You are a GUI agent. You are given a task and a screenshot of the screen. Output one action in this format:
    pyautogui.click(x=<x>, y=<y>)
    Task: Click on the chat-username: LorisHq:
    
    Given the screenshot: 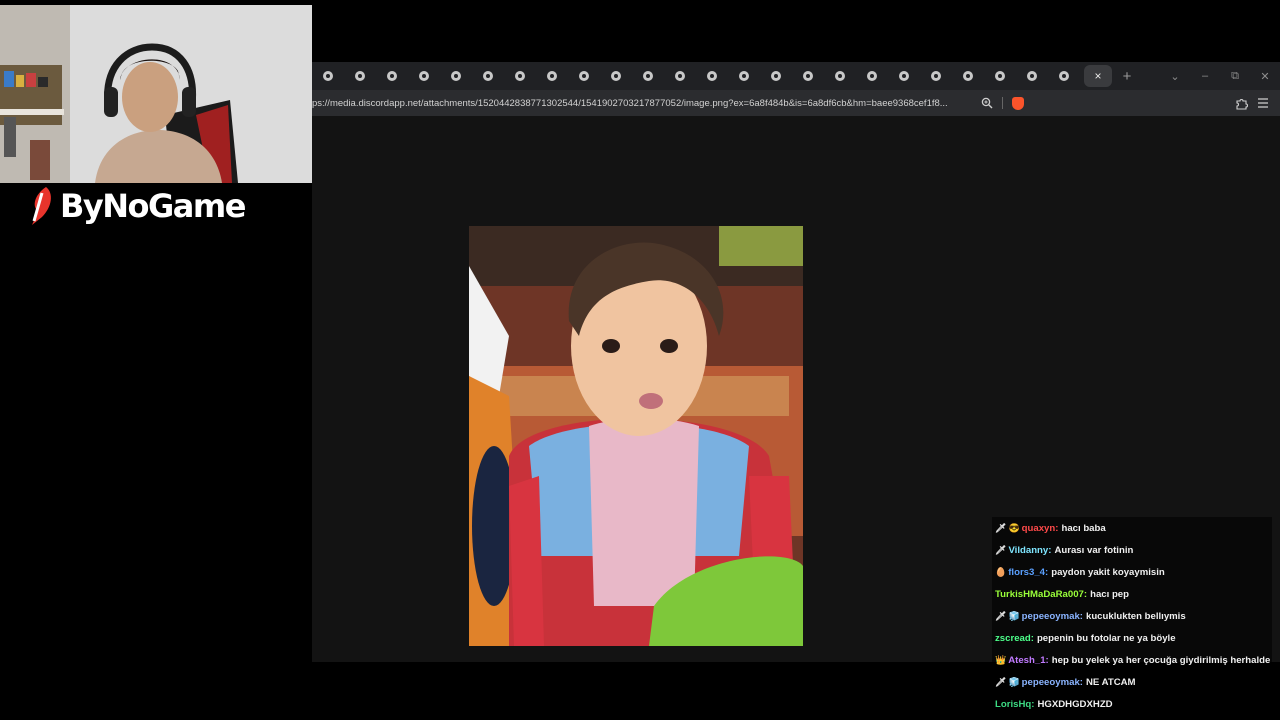 What is the action you would take?
    pyautogui.click(x=1014, y=704)
    